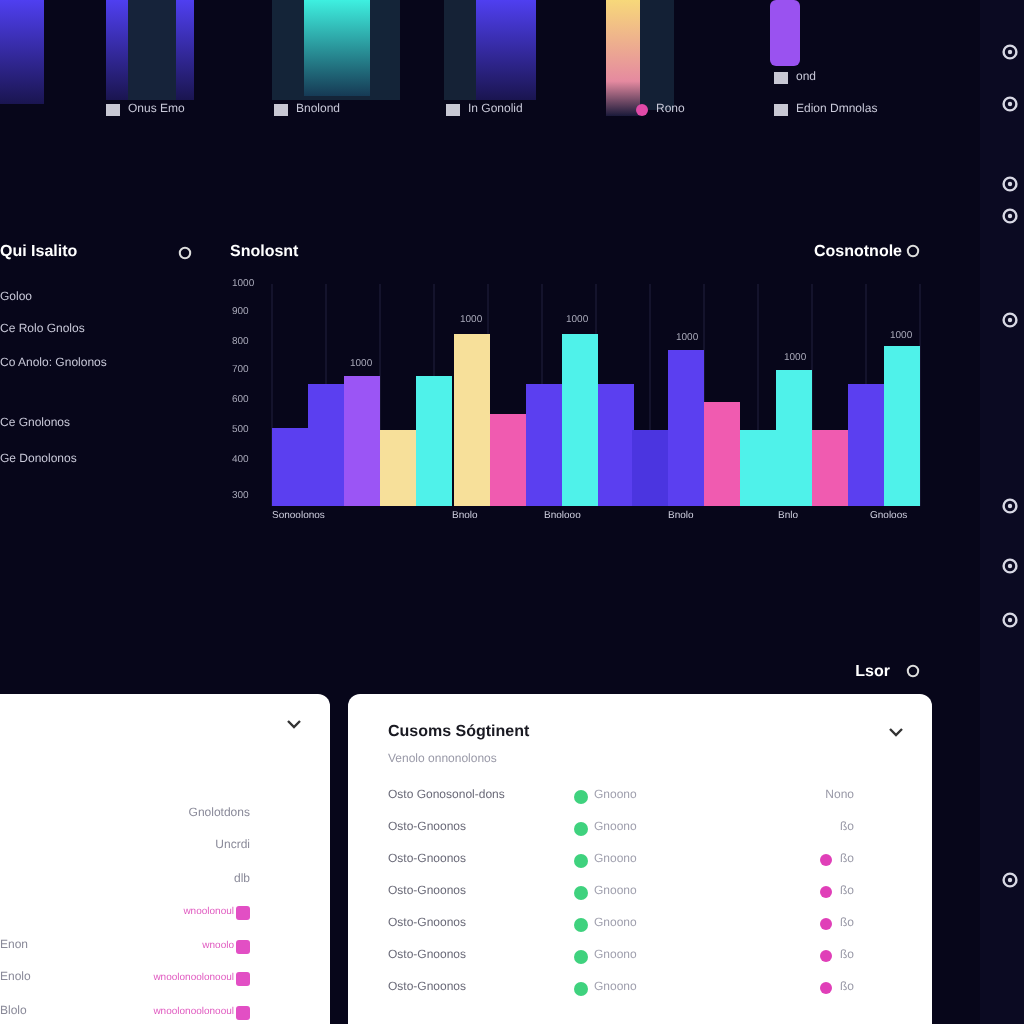  Describe the element at coordinates (642, 110) in the screenshot. I see `dot-icon` at that location.